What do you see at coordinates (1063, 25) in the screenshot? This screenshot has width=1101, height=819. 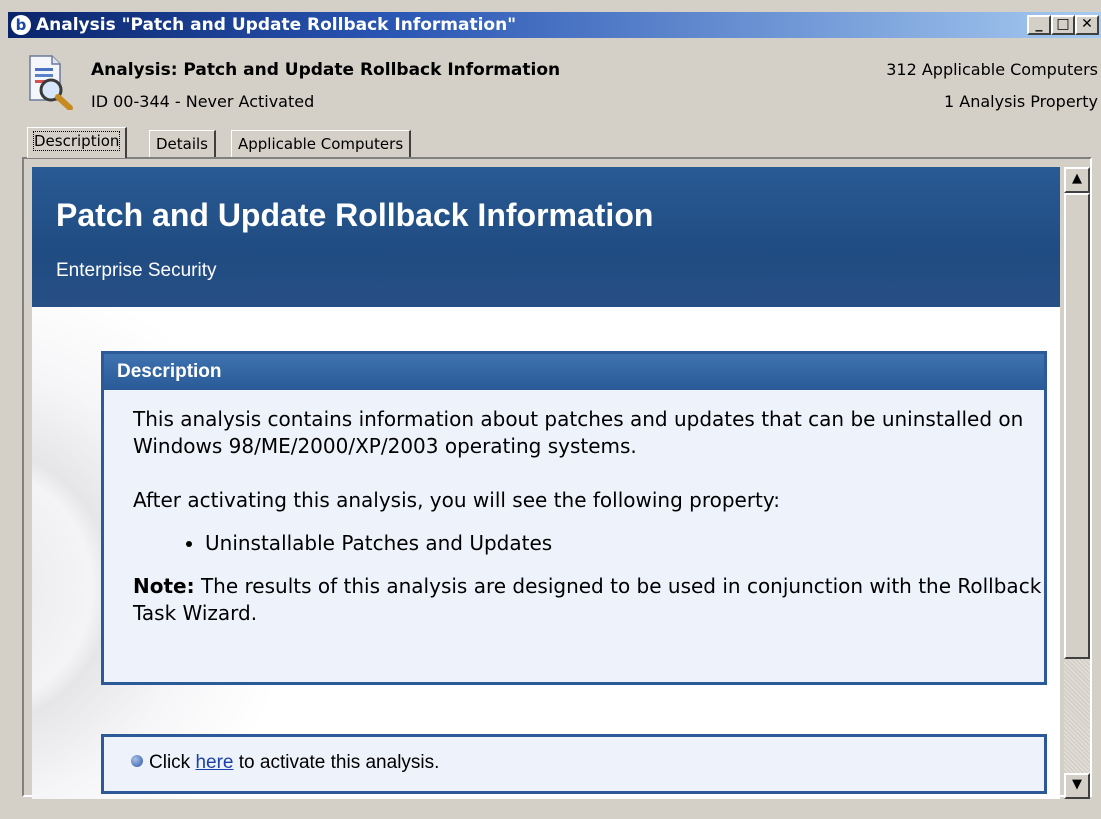 I see `maximize-button: □` at bounding box center [1063, 25].